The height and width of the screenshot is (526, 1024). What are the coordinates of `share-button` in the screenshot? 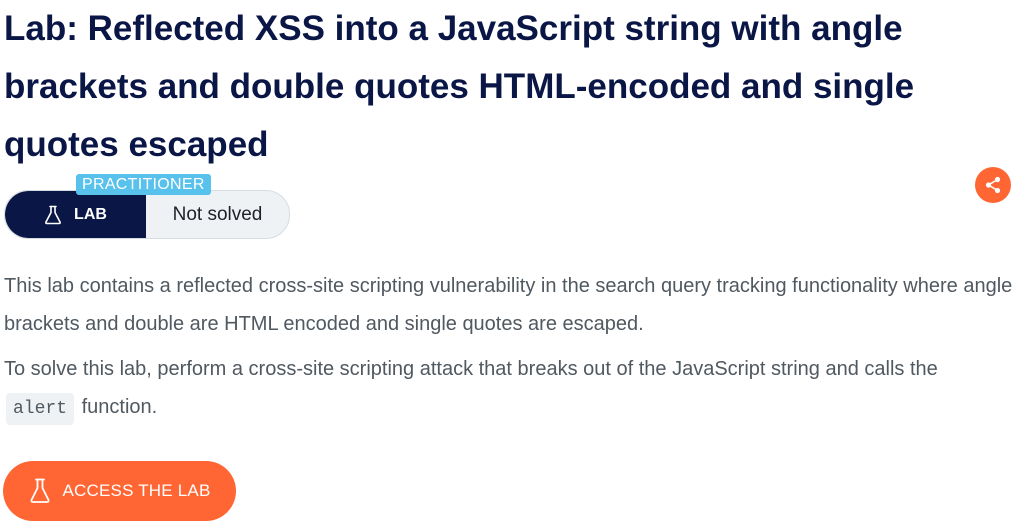 It's located at (993, 185).